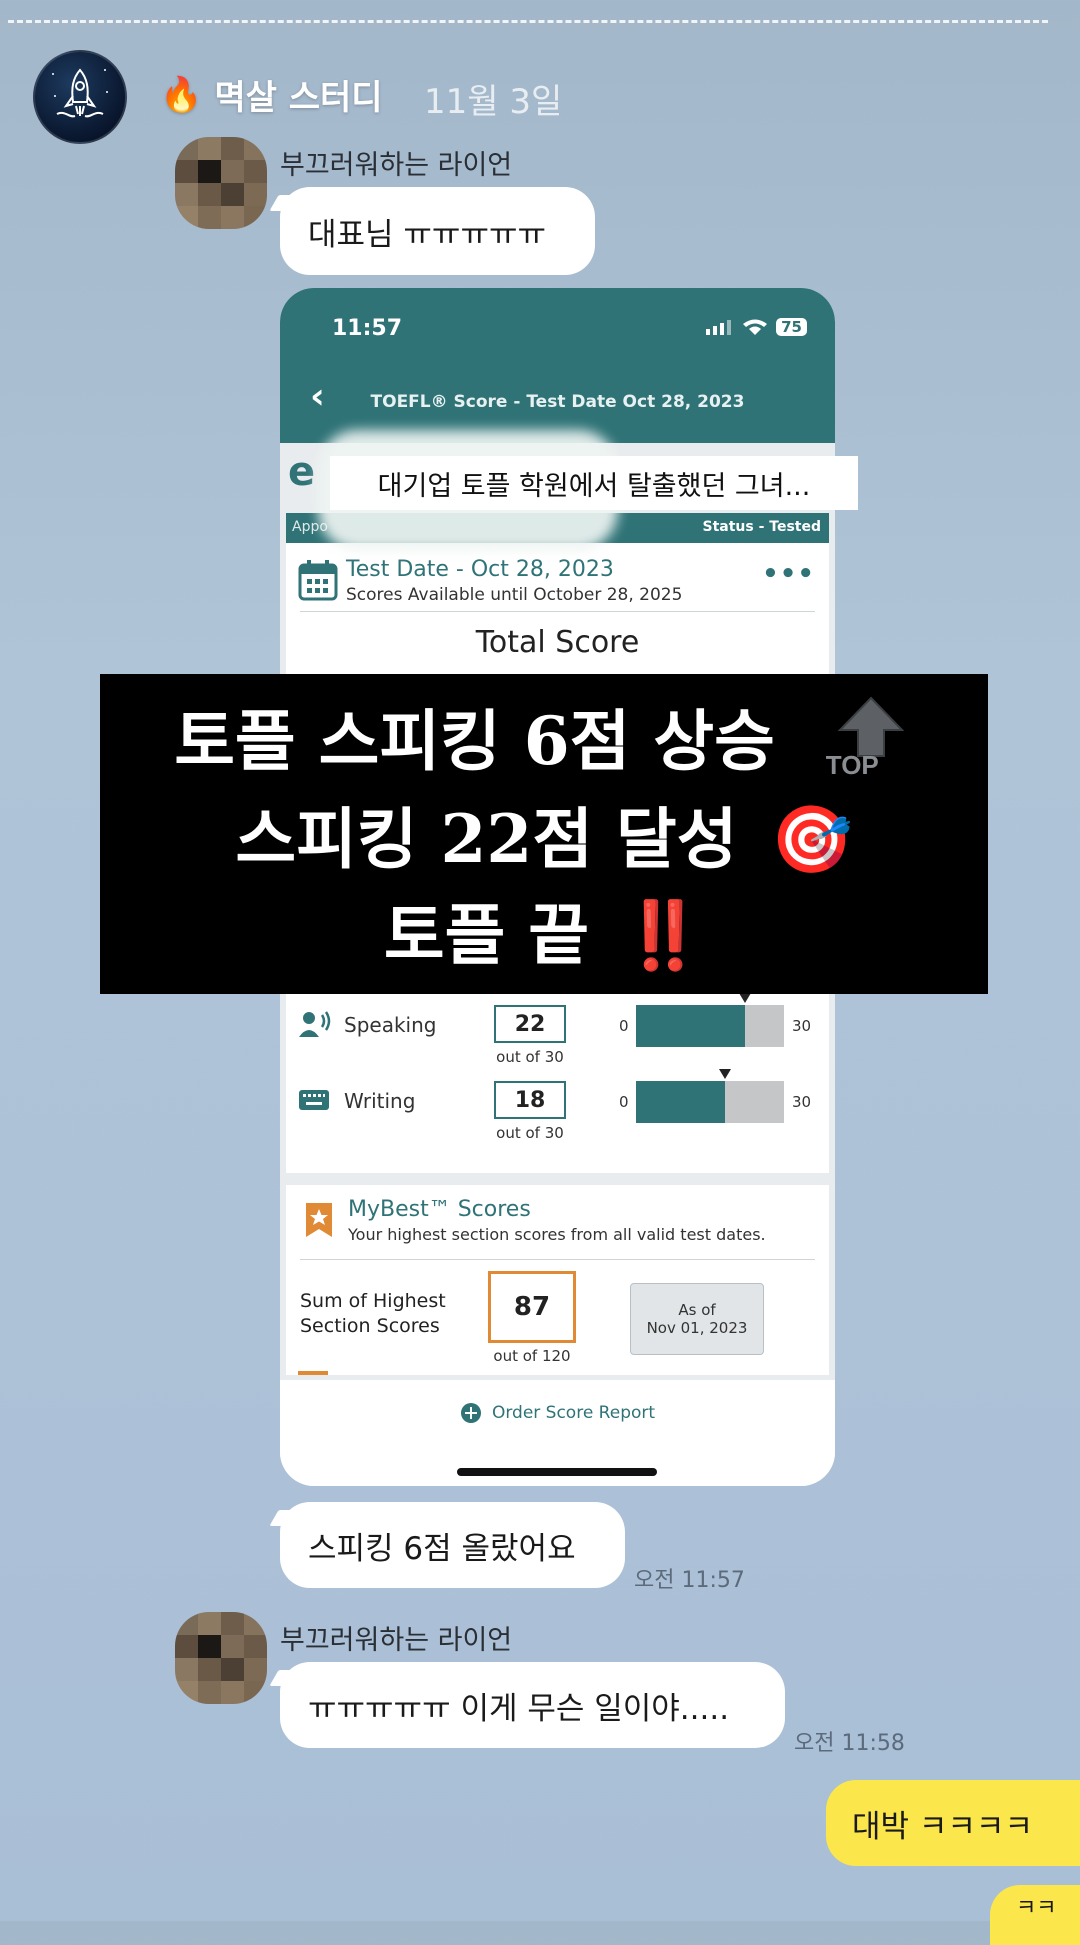 This screenshot has height=1945, width=1080. I want to click on battery-icon: 75, so click(791, 327).